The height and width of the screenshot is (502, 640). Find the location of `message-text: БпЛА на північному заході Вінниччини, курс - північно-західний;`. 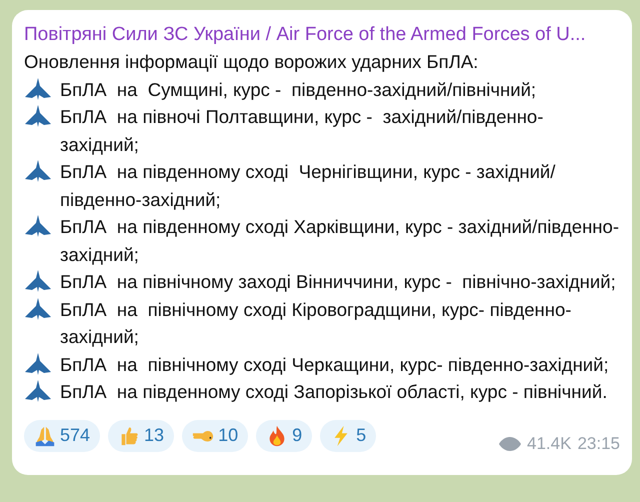

message-text: БпЛА на північному заході Вінниччини, курс - північно-західний; is located at coordinates (338, 282).